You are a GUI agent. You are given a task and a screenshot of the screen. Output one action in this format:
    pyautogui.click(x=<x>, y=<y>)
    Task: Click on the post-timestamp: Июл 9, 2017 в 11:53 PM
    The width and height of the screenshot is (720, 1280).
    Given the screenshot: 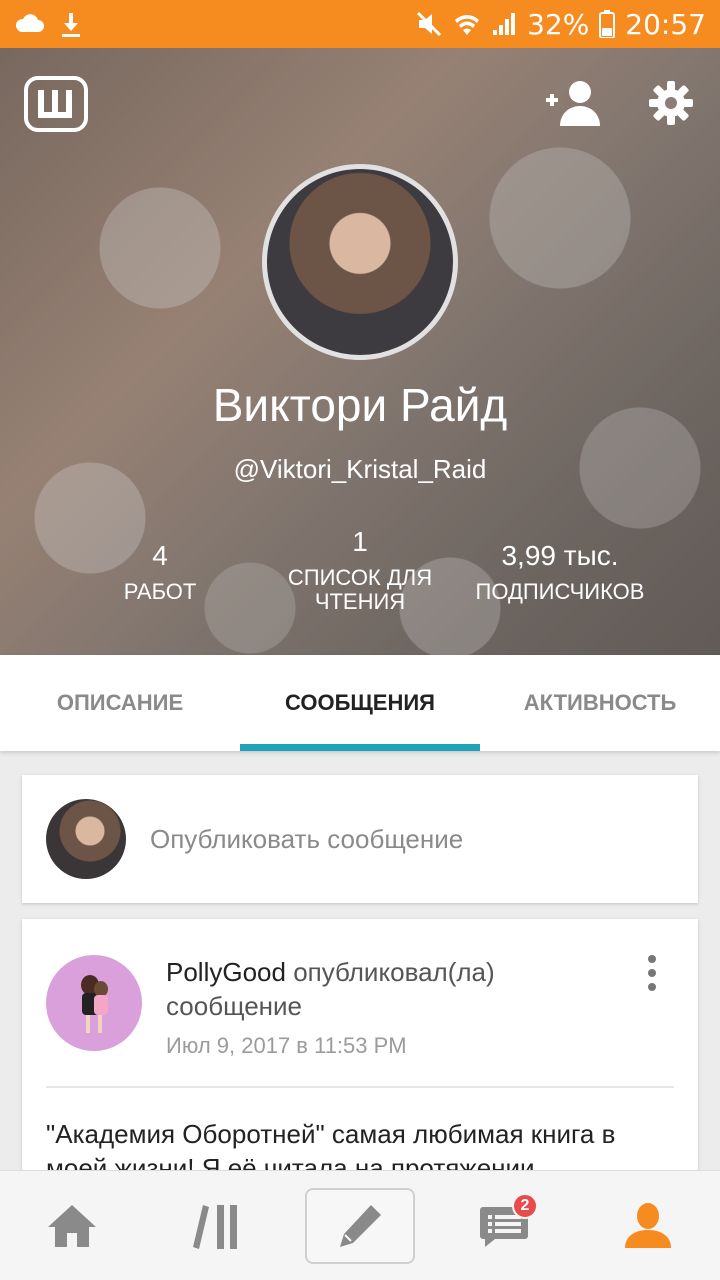 What is the action you would take?
    pyautogui.click(x=286, y=1045)
    